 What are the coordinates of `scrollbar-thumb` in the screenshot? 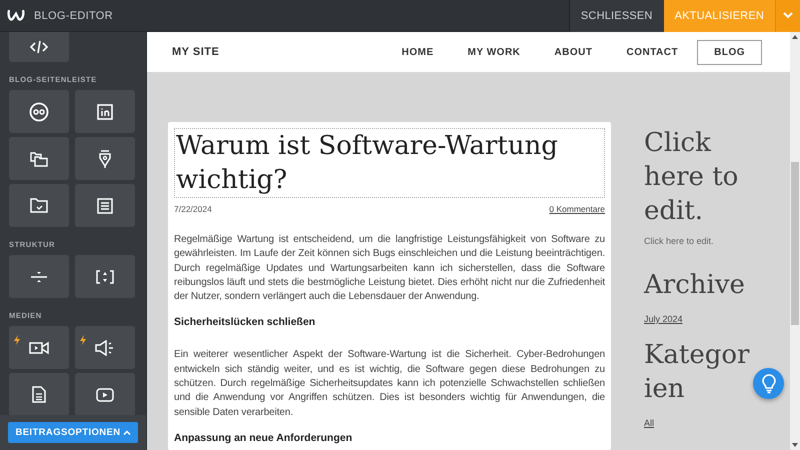 It's located at (795, 243).